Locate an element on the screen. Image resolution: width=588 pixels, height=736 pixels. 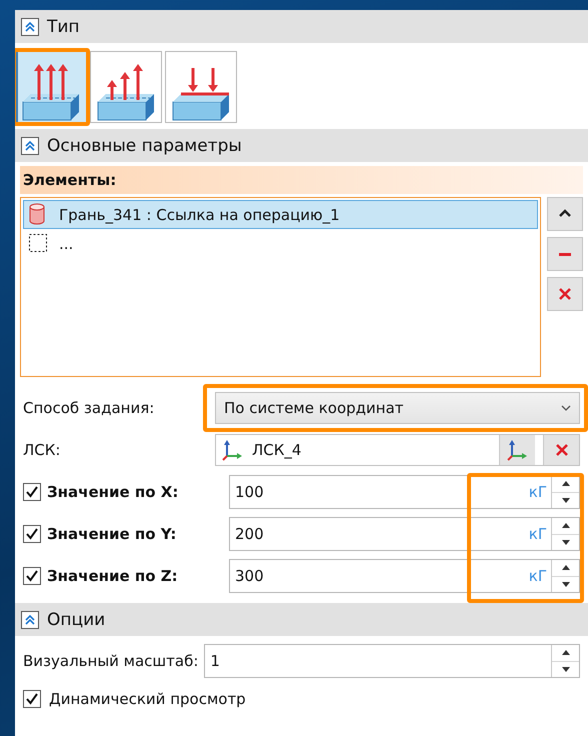
section-header: Основные параметры is located at coordinates (301, 145).